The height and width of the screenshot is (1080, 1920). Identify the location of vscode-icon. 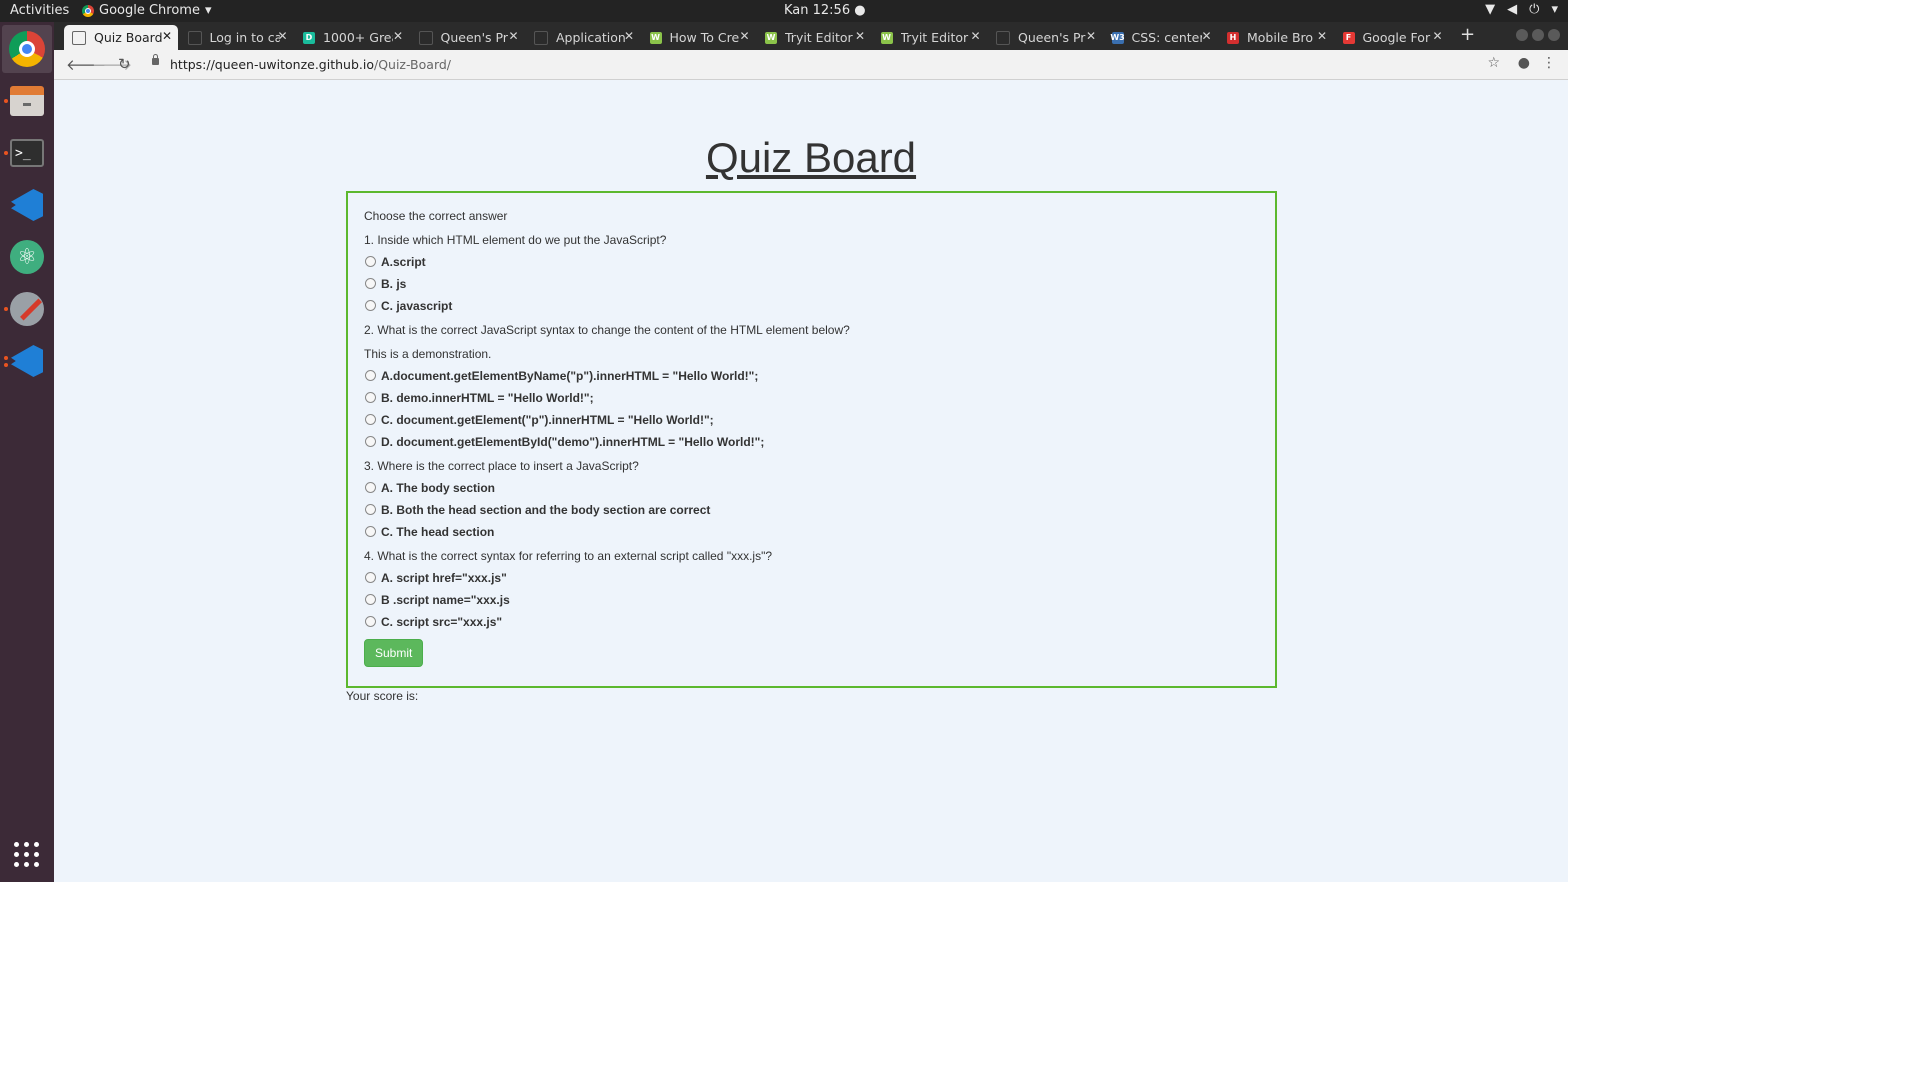
(27, 205).